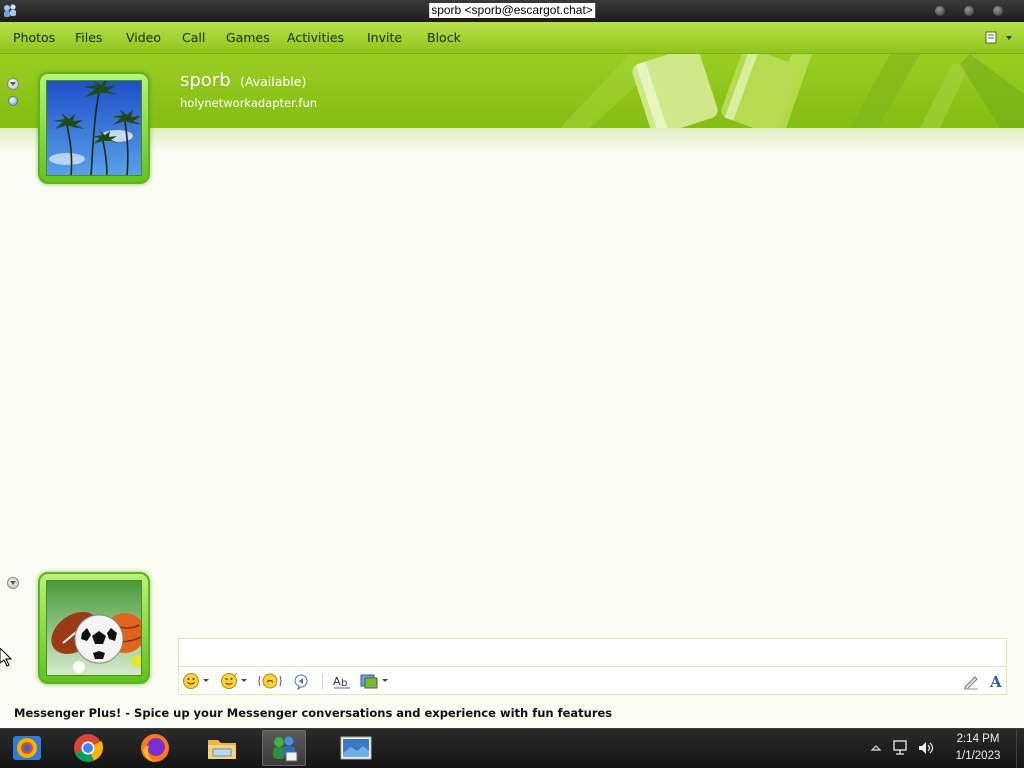 This screenshot has width=1024, height=768. I want to click on menu-games: Games, so click(248, 37).